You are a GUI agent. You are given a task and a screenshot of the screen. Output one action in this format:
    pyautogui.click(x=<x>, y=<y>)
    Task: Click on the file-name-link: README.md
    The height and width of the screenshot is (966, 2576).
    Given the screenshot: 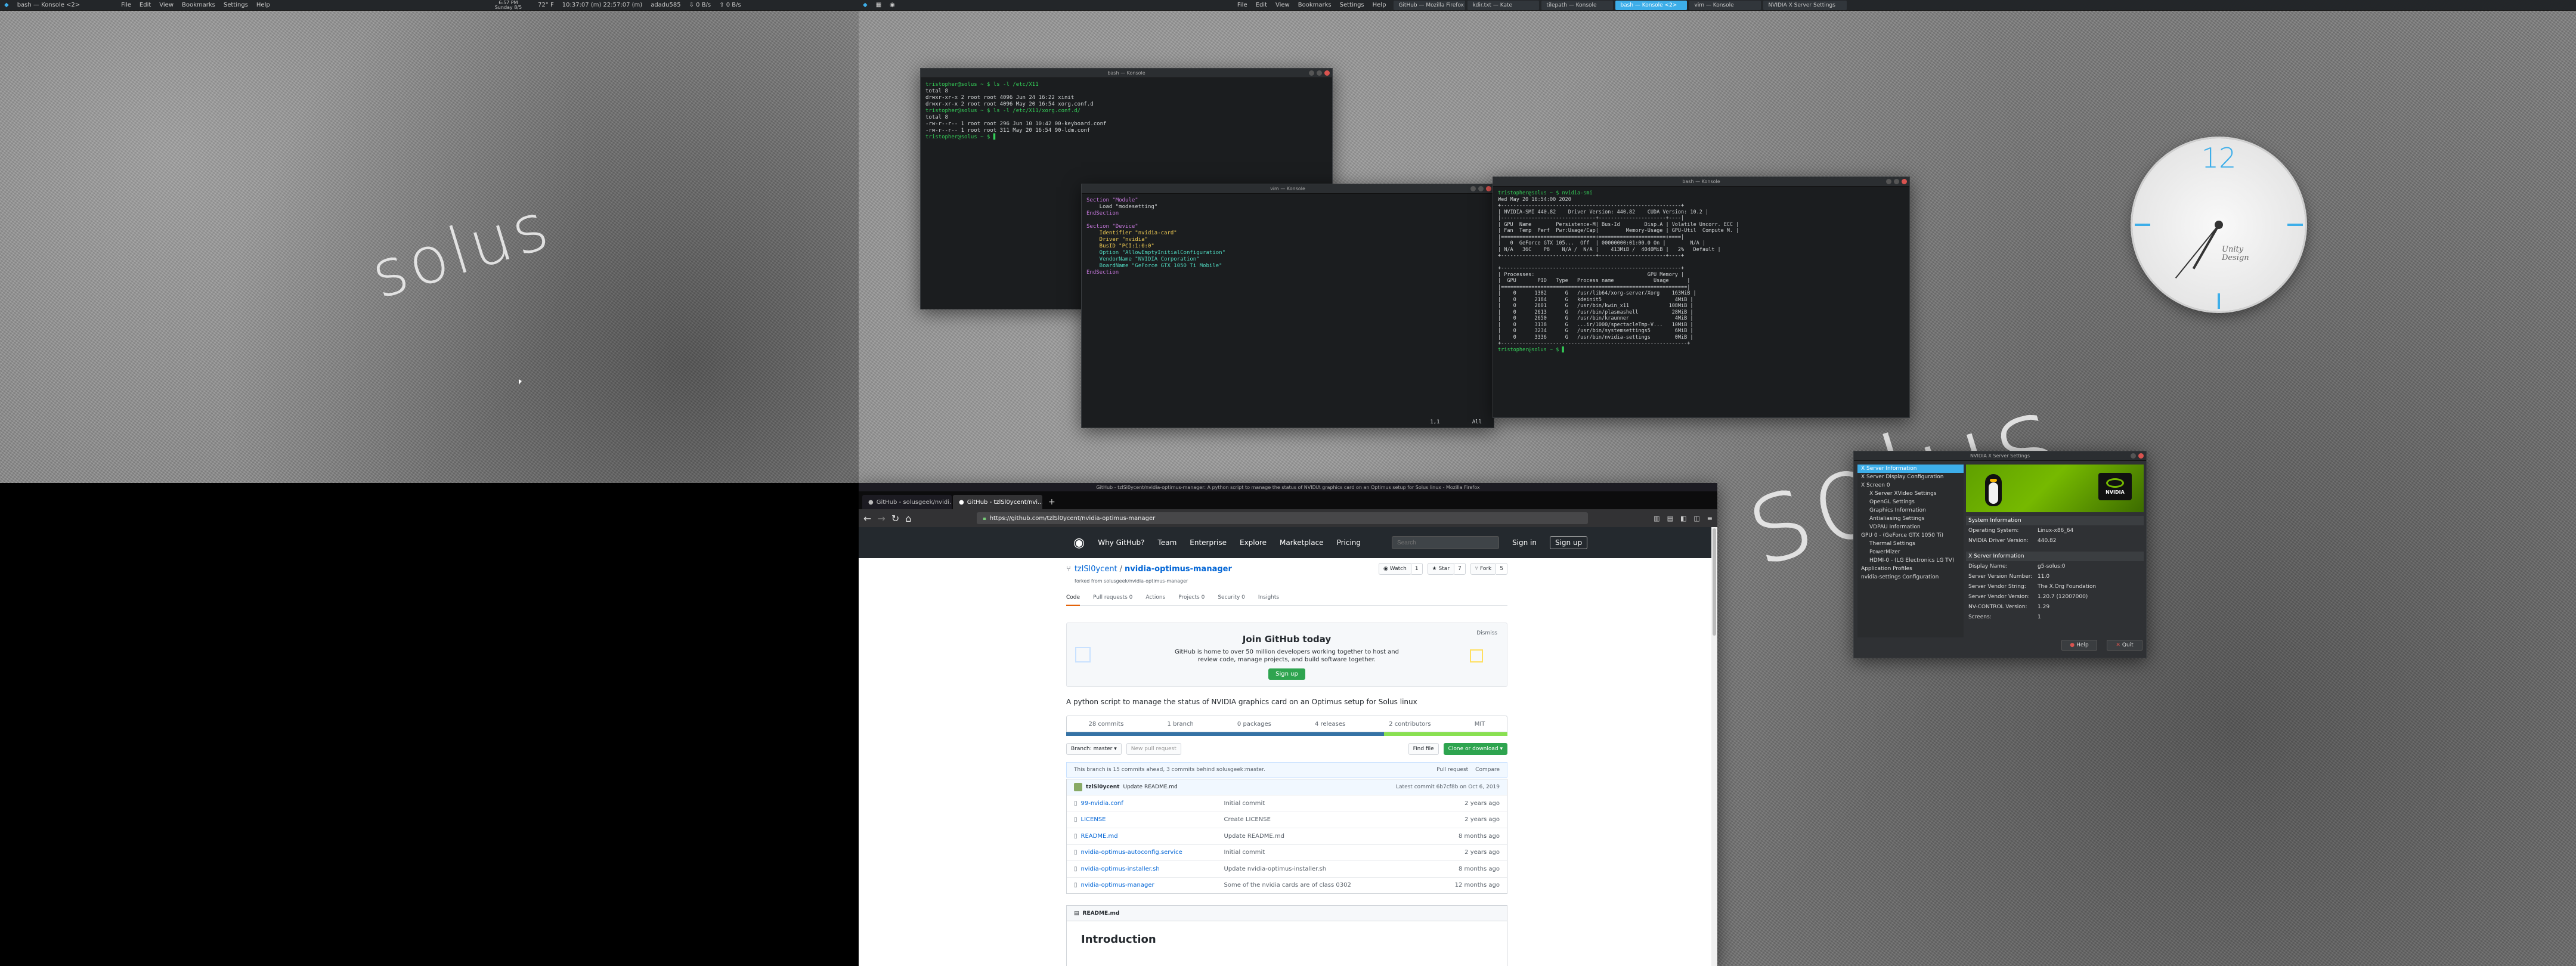 What is the action you would take?
    pyautogui.click(x=1152, y=836)
    